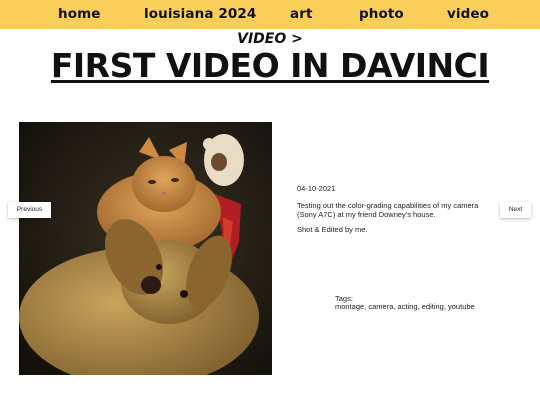 The width and height of the screenshot is (540, 405). Describe the element at coordinates (29, 210) in the screenshot. I see `previous-button: Previous` at that location.